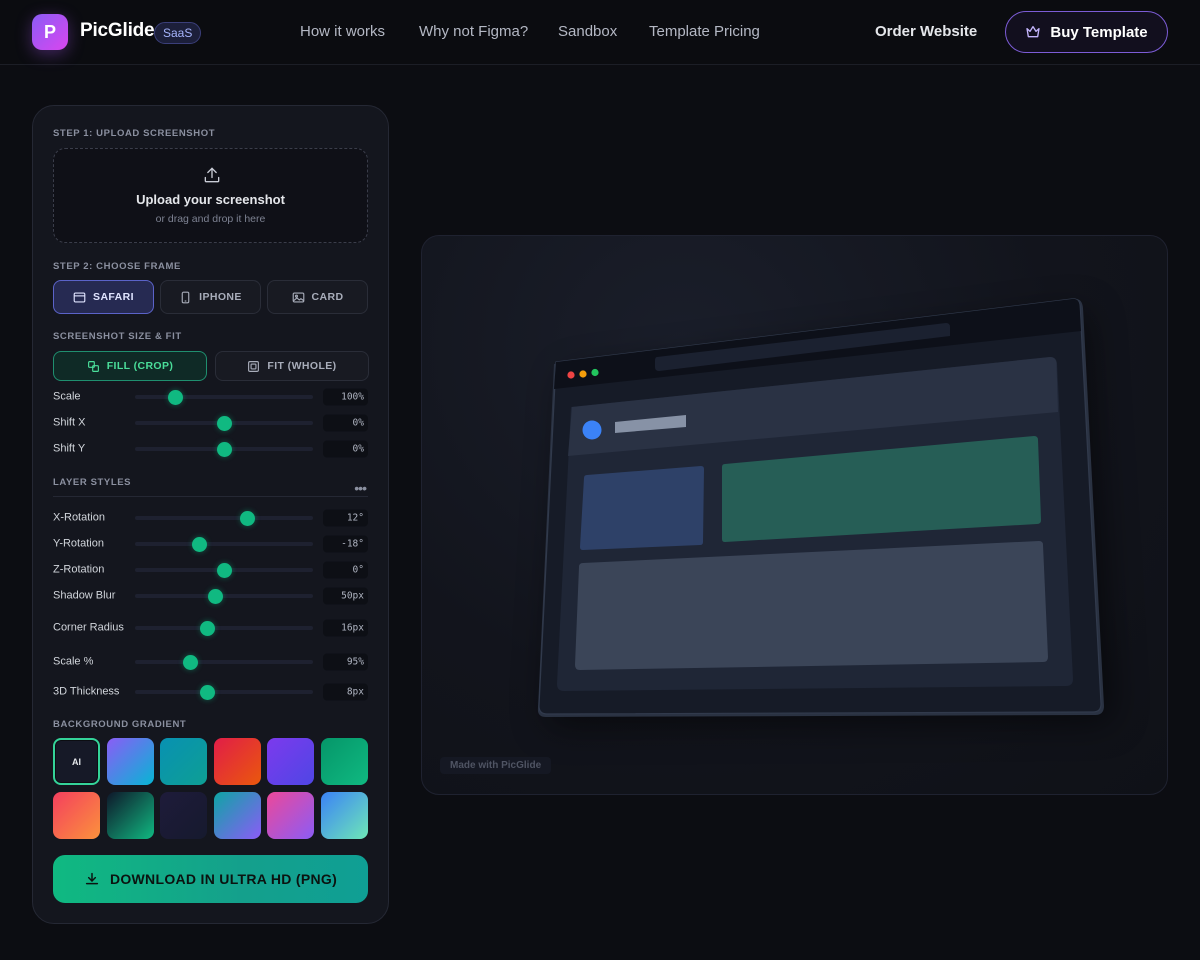 This screenshot has height=960, width=1200. What do you see at coordinates (595, 372) in the screenshot?
I see `maximize-dot-icon` at bounding box center [595, 372].